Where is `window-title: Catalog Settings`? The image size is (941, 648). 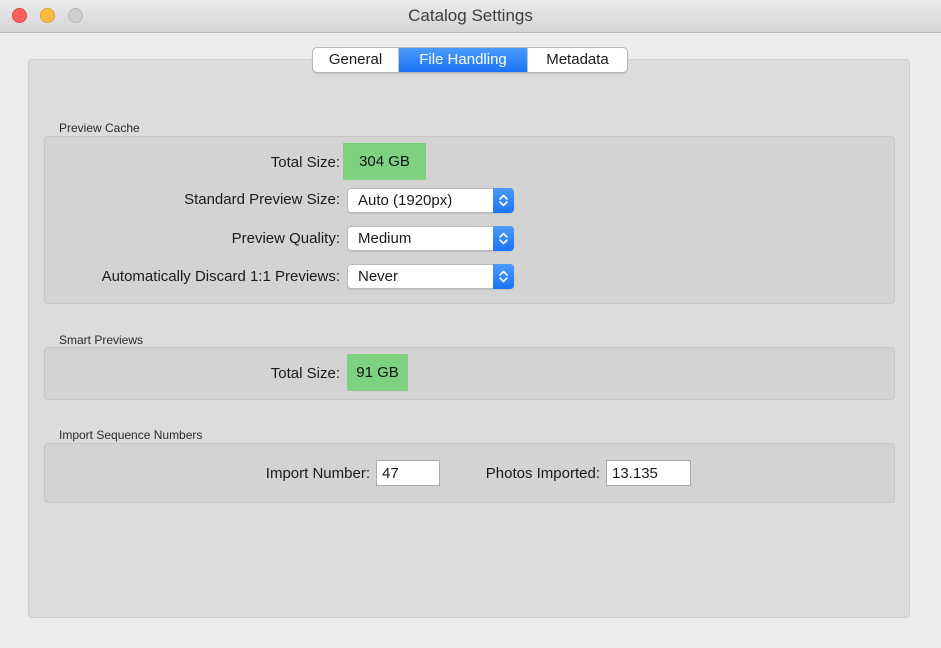
window-title: Catalog Settings is located at coordinates (470, 15).